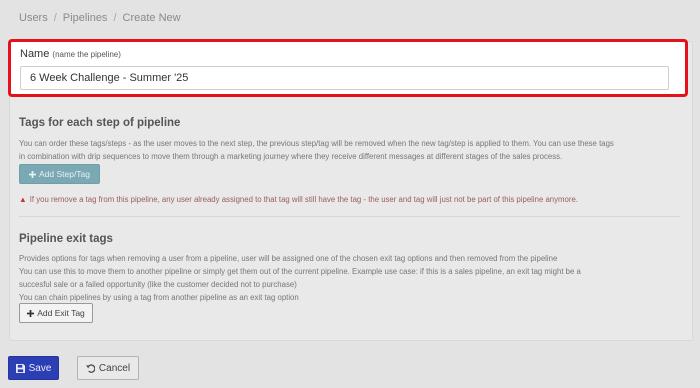  What do you see at coordinates (86, 54) in the screenshot?
I see `name-label-hint: (name the pipeline)` at bounding box center [86, 54].